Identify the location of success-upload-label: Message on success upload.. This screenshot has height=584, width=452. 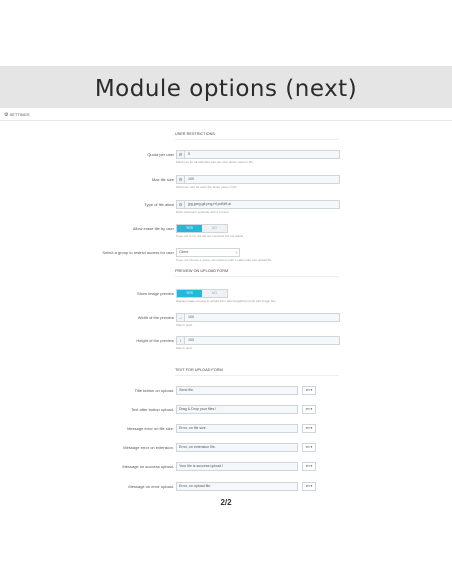
(148, 466).